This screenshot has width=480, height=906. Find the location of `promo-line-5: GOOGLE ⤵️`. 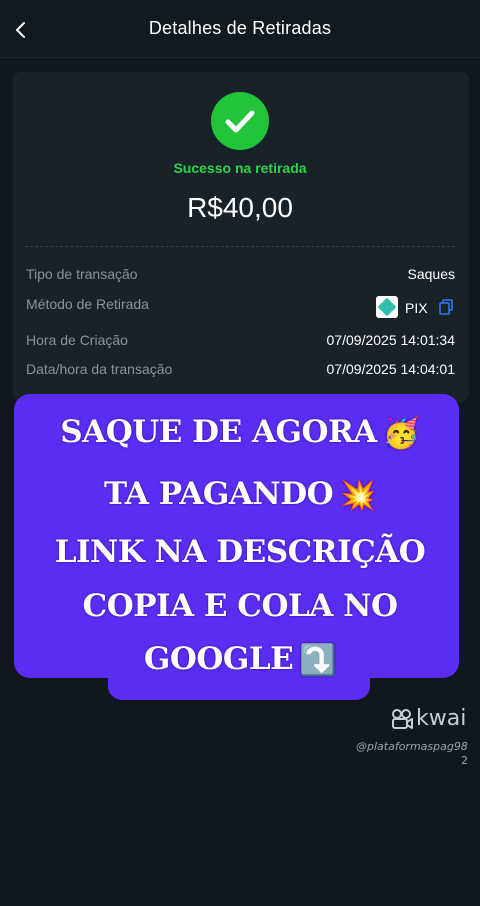

promo-line-5: GOOGLE ⤵️ is located at coordinates (240, 659).